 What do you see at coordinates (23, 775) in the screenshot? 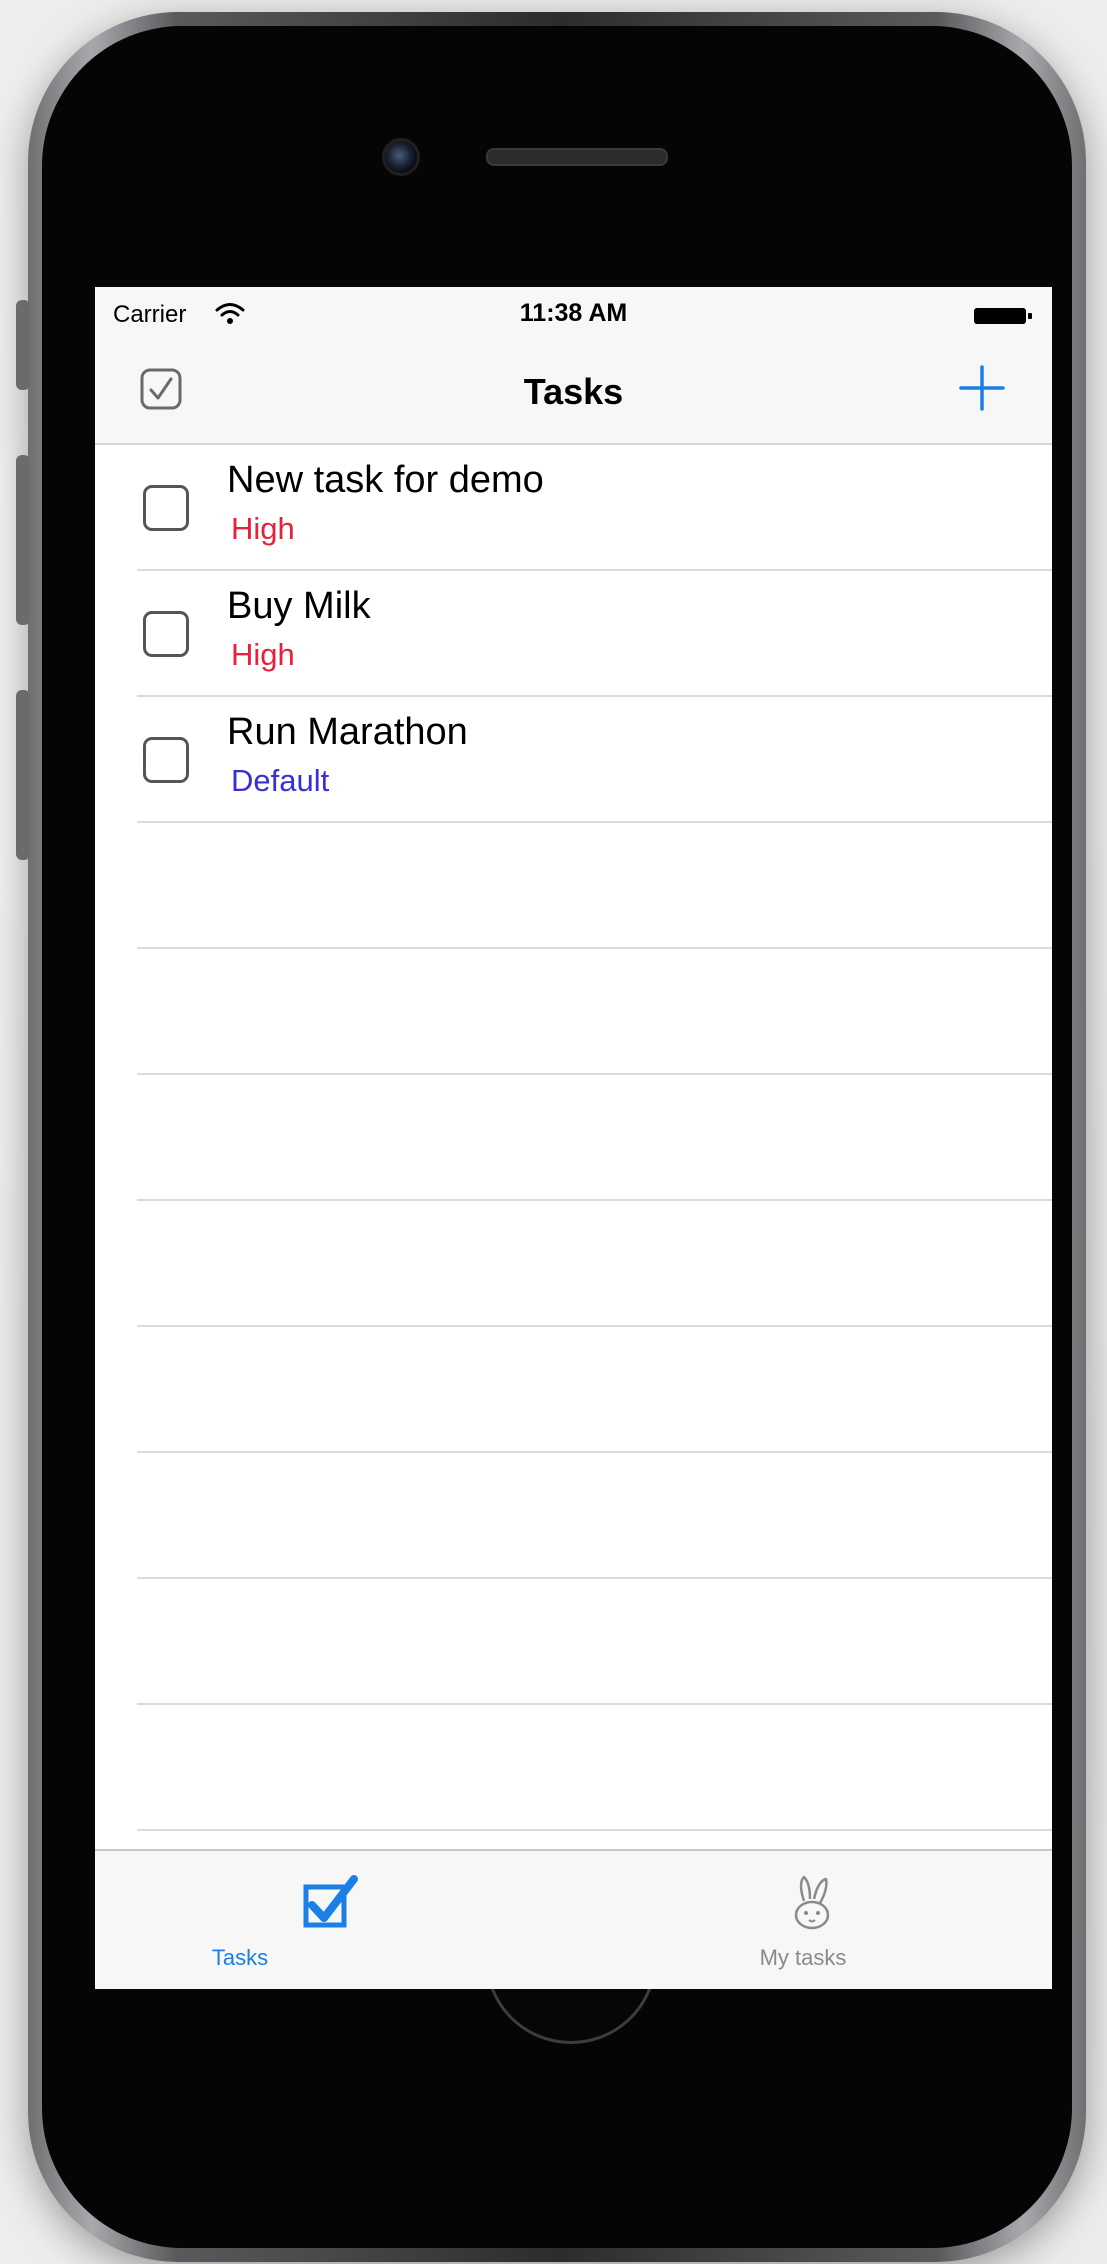
I see `volume-down-button` at bounding box center [23, 775].